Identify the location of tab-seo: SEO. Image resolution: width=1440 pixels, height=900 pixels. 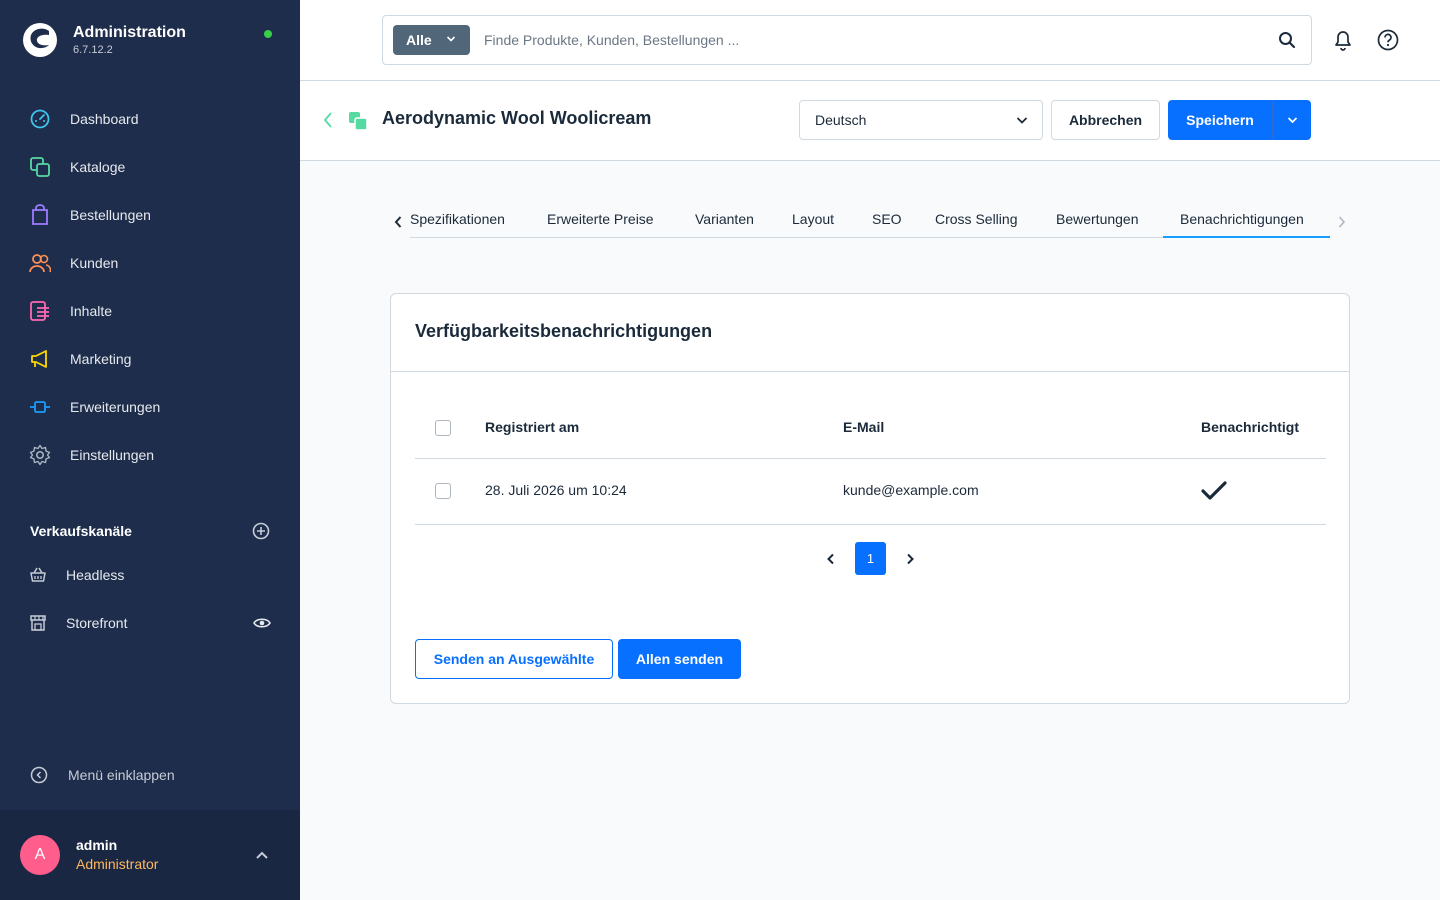
(887, 219).